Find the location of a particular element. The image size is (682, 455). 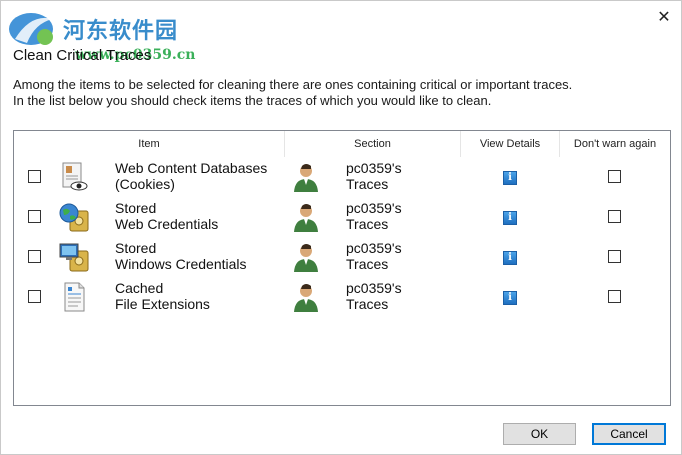

watermark-brand: 河东软件园 is located at coordinates (121, 31).